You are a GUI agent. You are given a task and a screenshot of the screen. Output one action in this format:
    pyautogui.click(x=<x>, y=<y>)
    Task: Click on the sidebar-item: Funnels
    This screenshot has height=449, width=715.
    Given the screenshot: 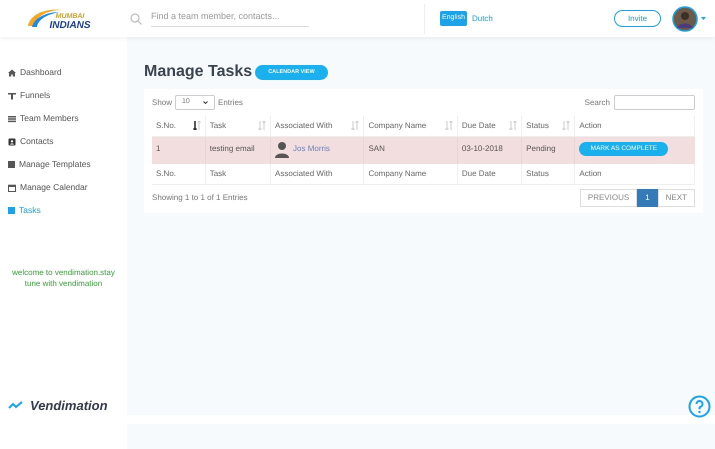 What is the action you would take?
    pyautogui.click(x=63, y=95)
    